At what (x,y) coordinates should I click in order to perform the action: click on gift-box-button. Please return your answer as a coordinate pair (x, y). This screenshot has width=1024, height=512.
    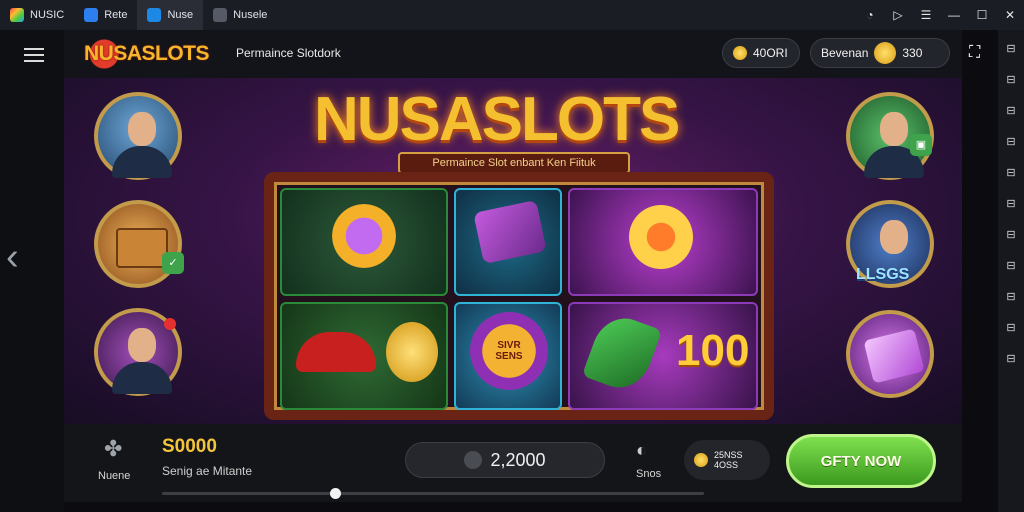
    Looking at the image, I should click on (890, 354).